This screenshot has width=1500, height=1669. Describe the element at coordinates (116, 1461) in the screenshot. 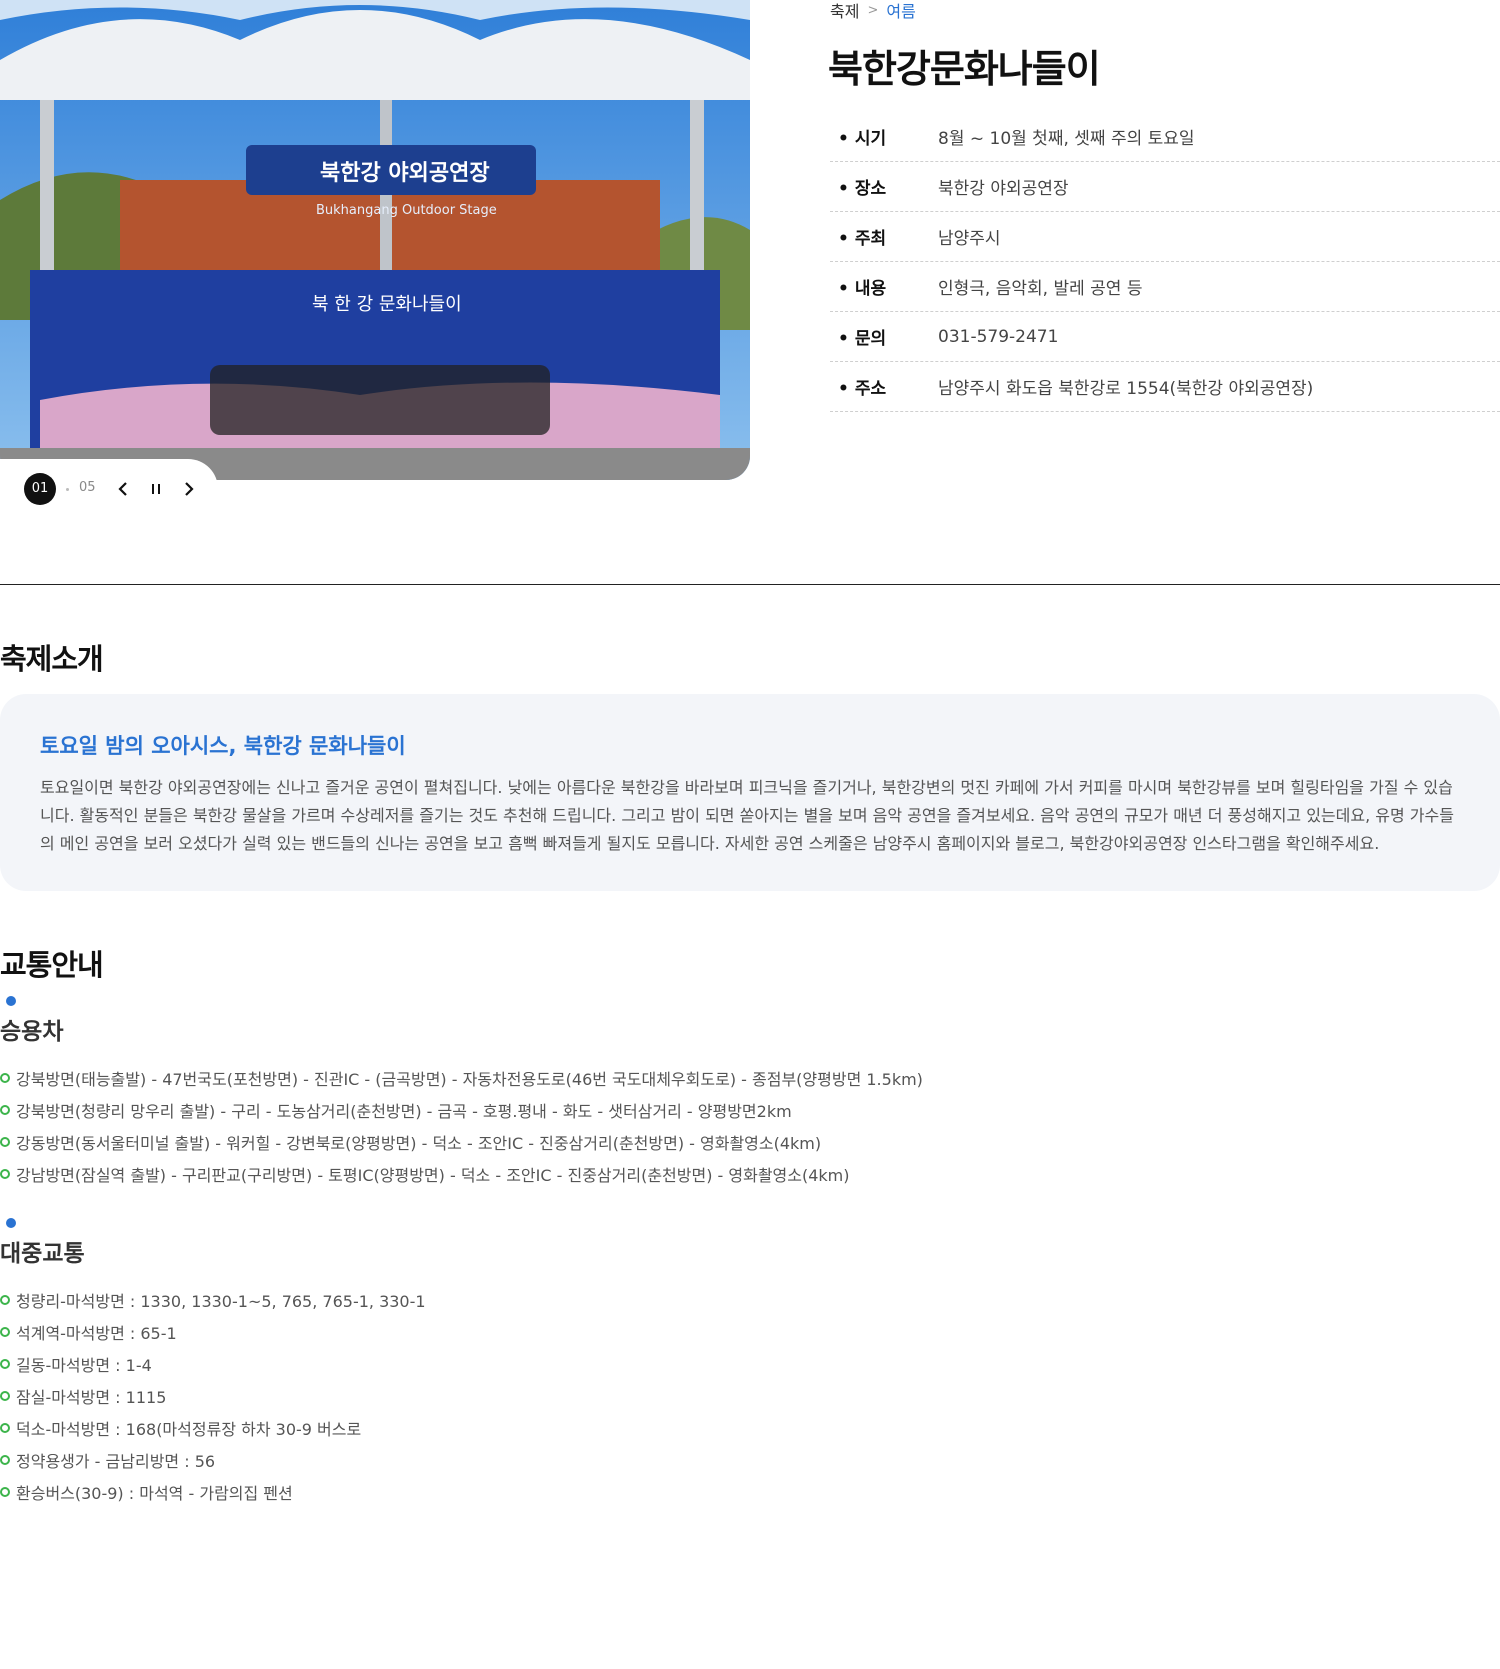

I see `route-text: 정약용생가 - 금남리방면 : 56` at that location.